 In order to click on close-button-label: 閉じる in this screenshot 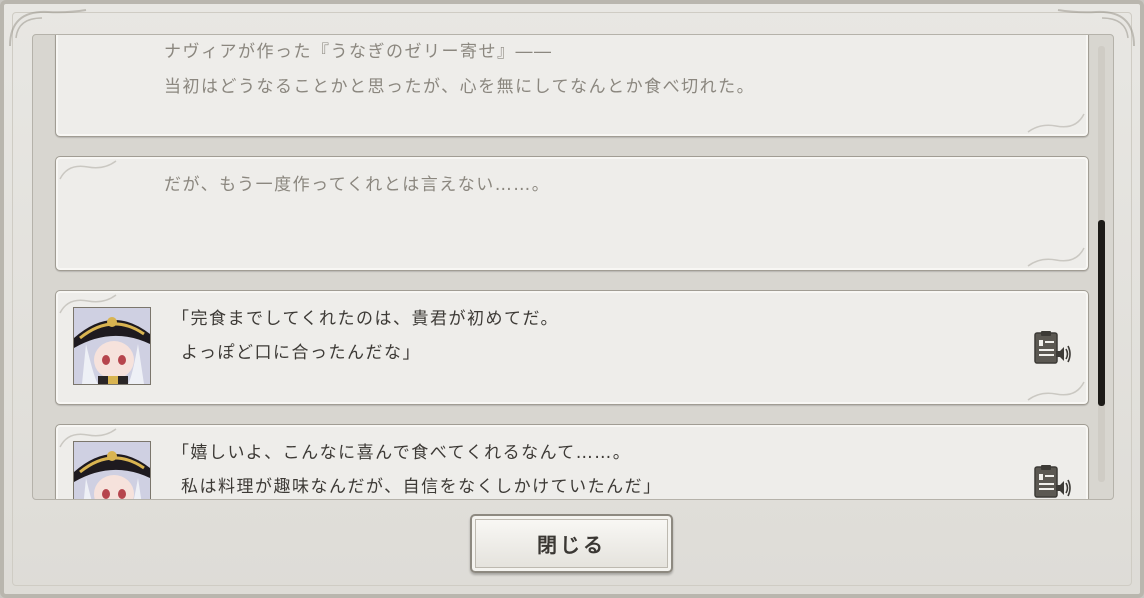, I will do `click(571, 545)`.